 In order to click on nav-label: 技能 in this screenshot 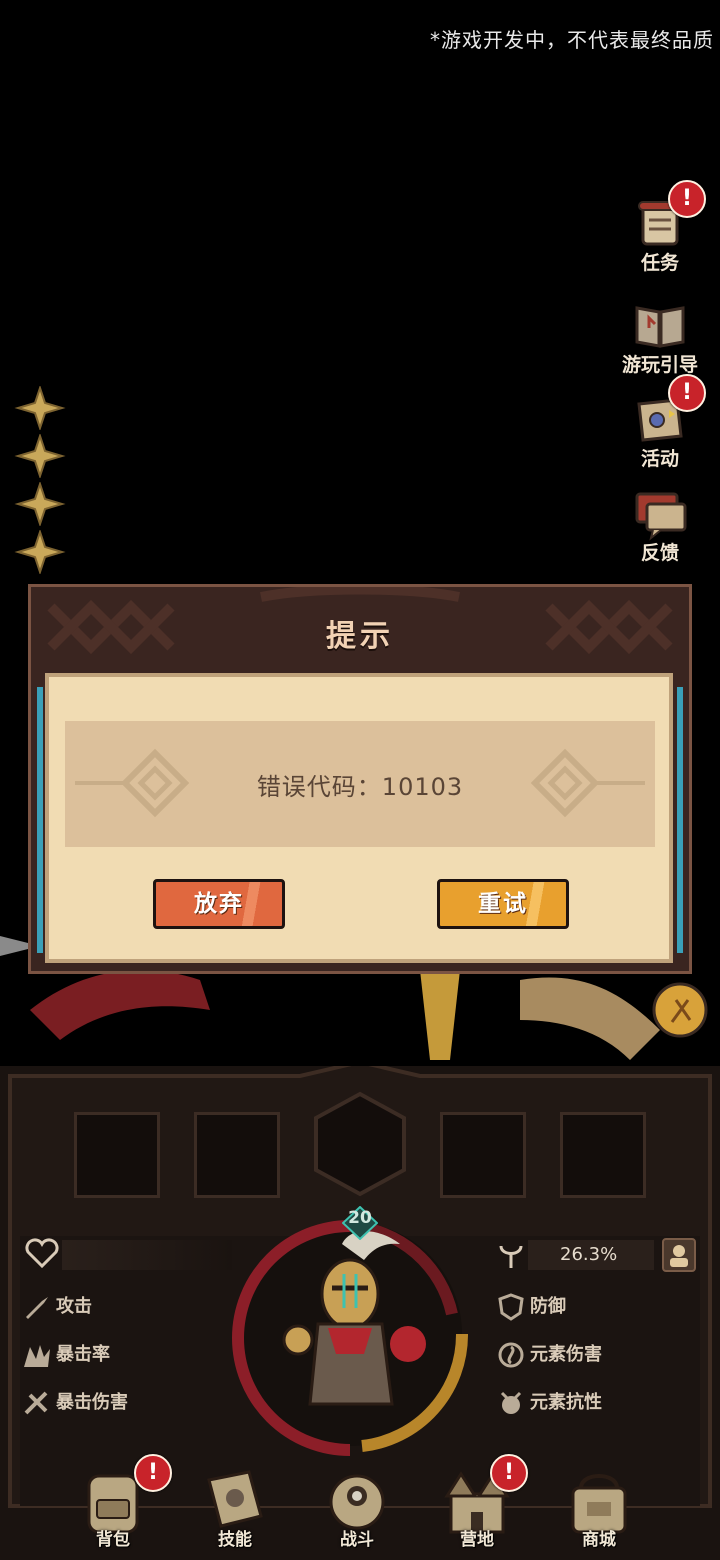, I will do `click(235, 1540)`.